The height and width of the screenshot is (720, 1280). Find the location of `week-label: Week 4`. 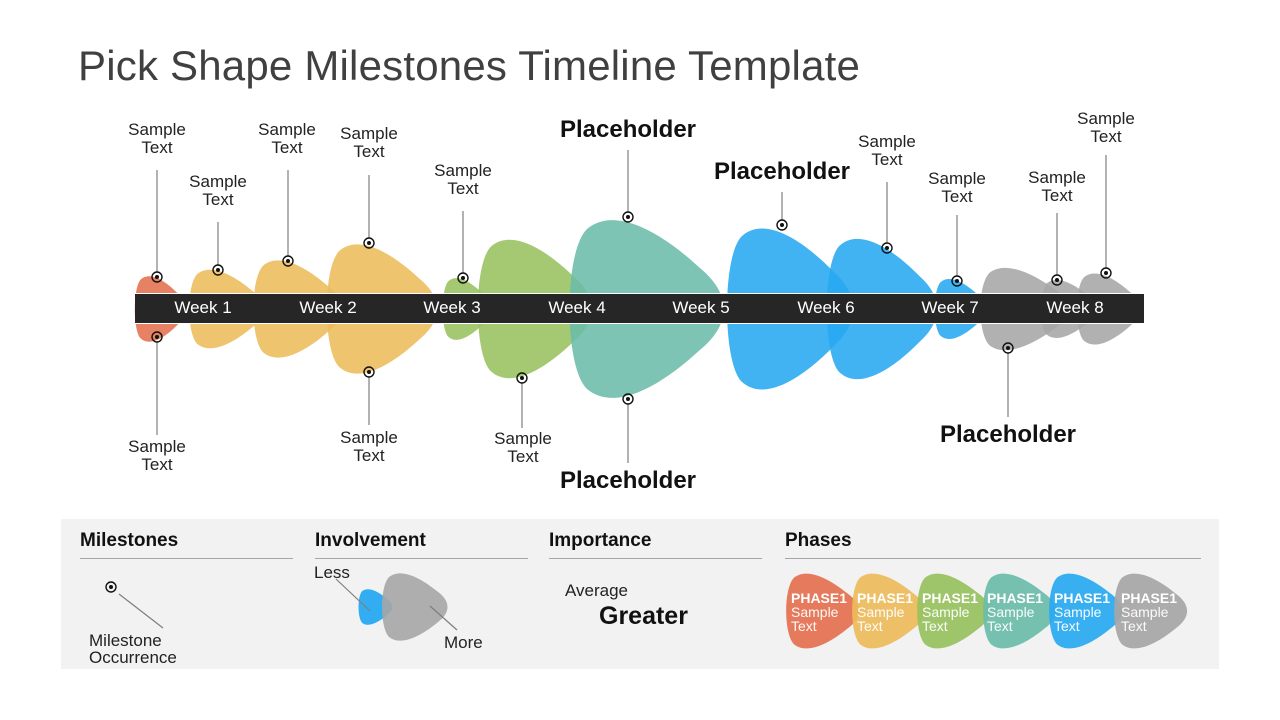

week-label: Week 4 is located at coordinates (577, 307).